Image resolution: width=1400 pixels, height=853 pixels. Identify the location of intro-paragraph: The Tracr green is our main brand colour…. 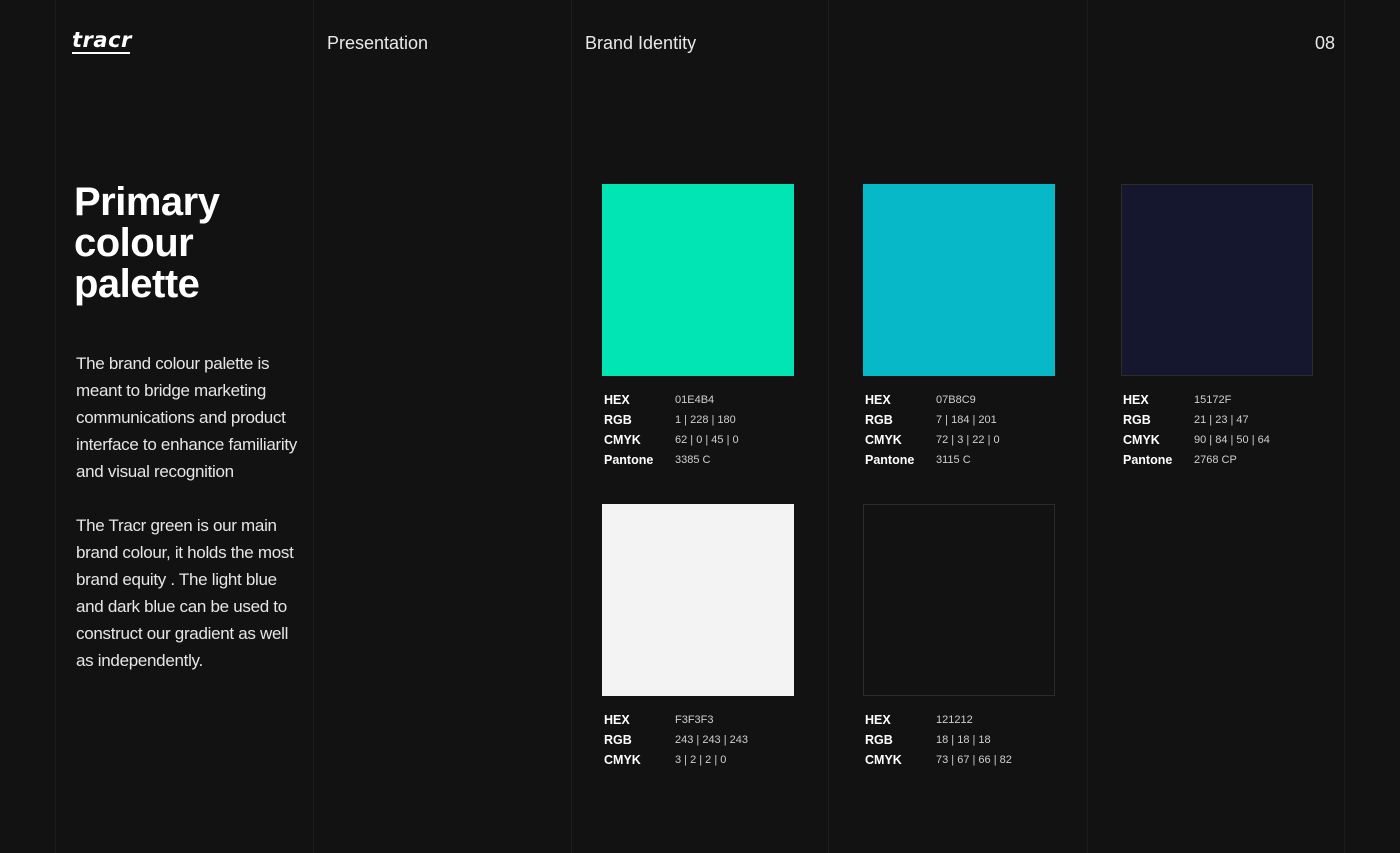
(185, 593).